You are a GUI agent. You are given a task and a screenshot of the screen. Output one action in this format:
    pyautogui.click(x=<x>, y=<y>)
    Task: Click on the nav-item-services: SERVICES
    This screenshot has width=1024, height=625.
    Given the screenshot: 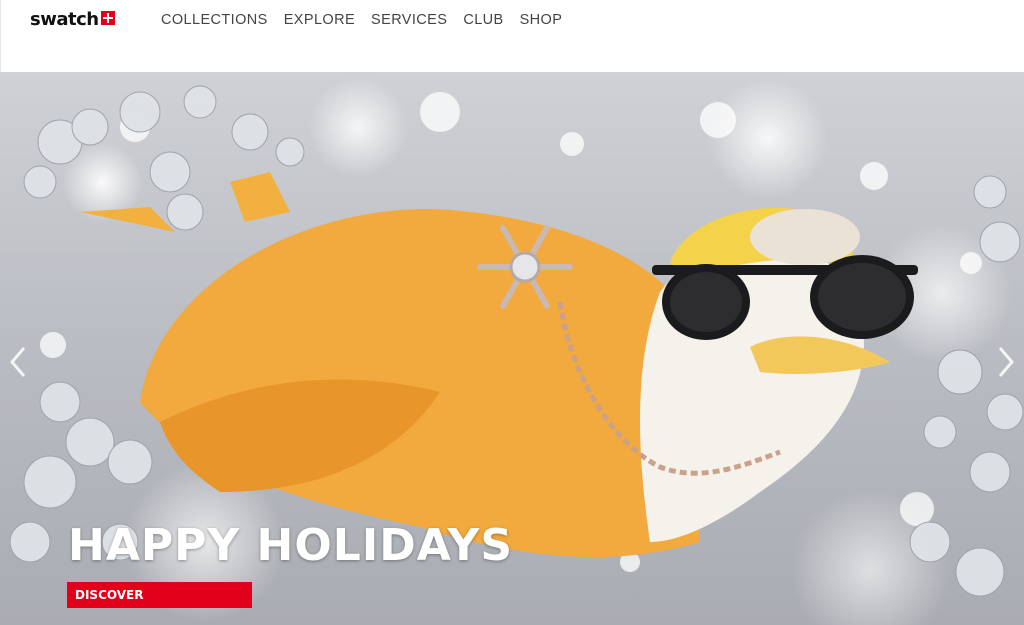 What is the action you would take?
    pyautogui.click(x=409, y=20)
    